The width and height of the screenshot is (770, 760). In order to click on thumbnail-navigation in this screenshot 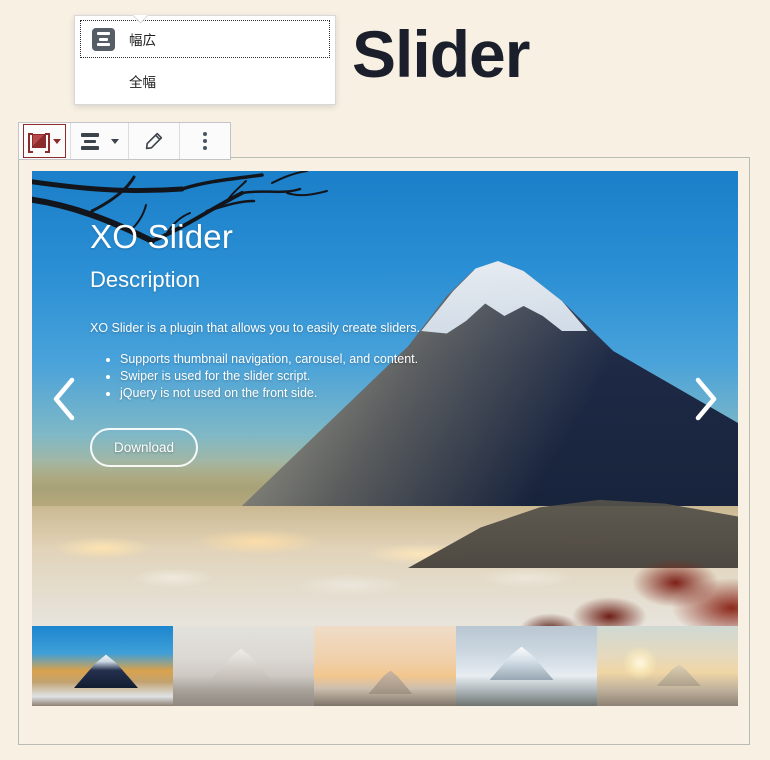, I will do `click(385, 666)`.